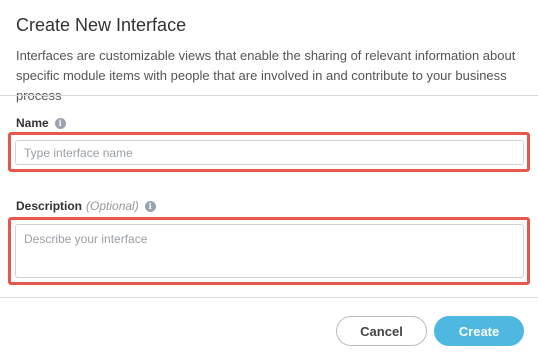 The height and width of the screenshot is (358, 538). What do you see at coordinates (381, 331) in the screenshot?
I see `cancel-button: Cancel` at bounding box center [381, 331].